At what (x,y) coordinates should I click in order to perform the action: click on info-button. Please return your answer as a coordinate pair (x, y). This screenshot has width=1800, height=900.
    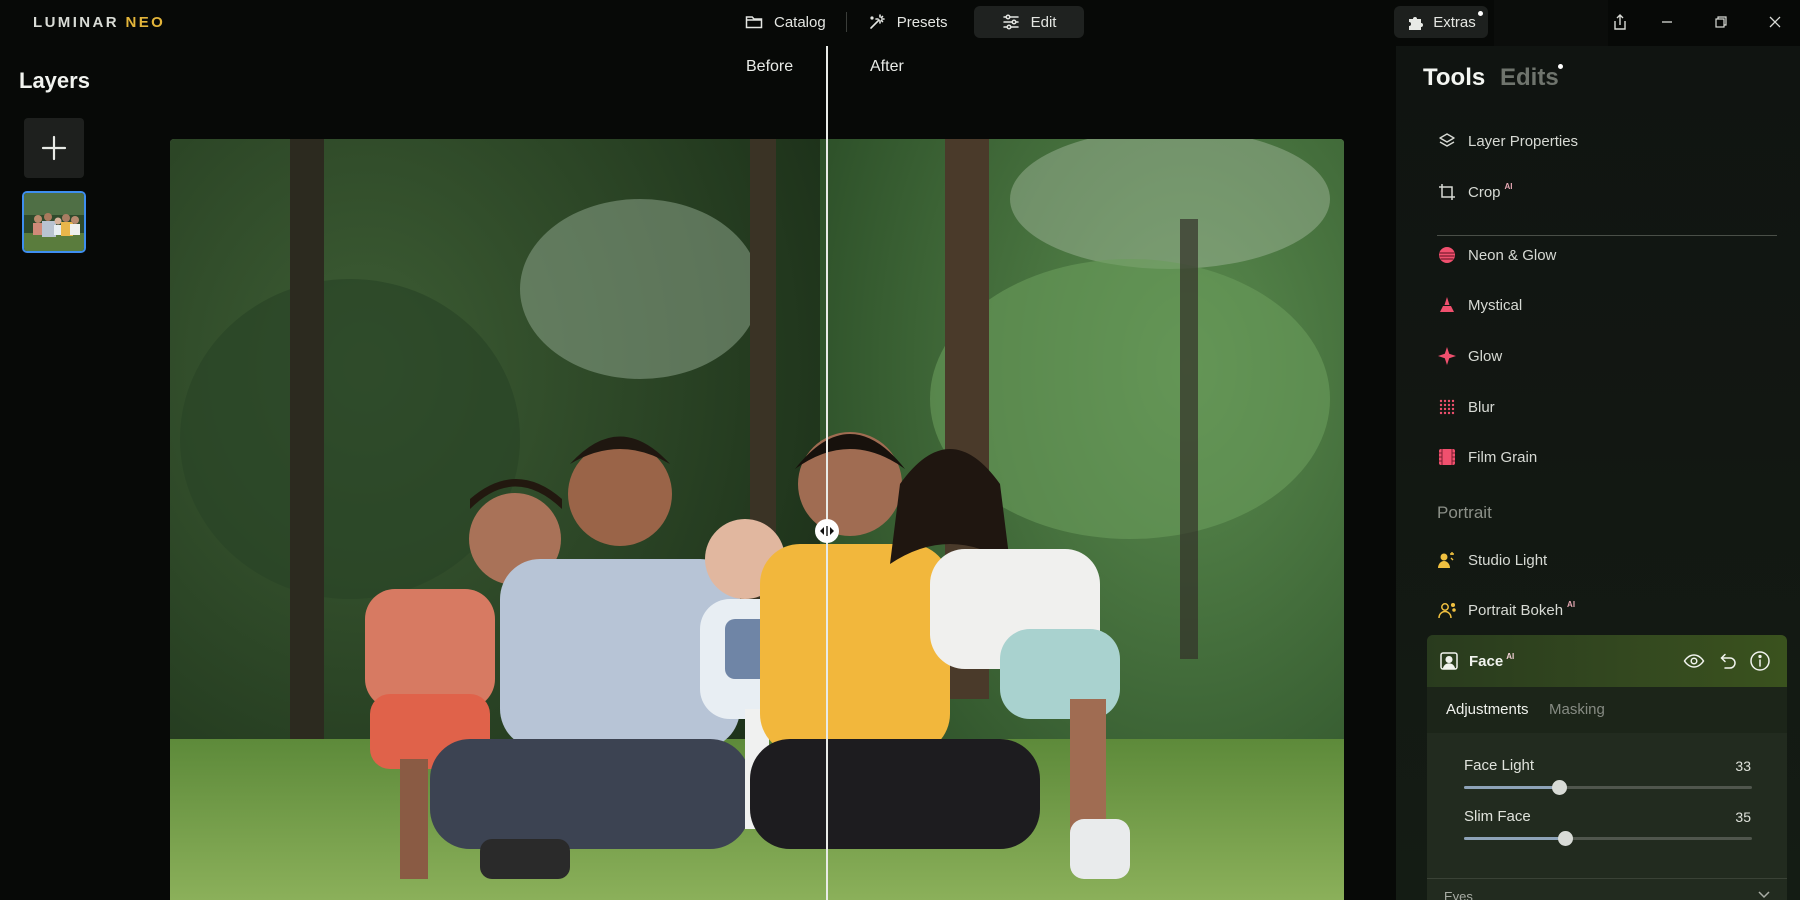
    Looking at the image, I should click on (1760, 661).